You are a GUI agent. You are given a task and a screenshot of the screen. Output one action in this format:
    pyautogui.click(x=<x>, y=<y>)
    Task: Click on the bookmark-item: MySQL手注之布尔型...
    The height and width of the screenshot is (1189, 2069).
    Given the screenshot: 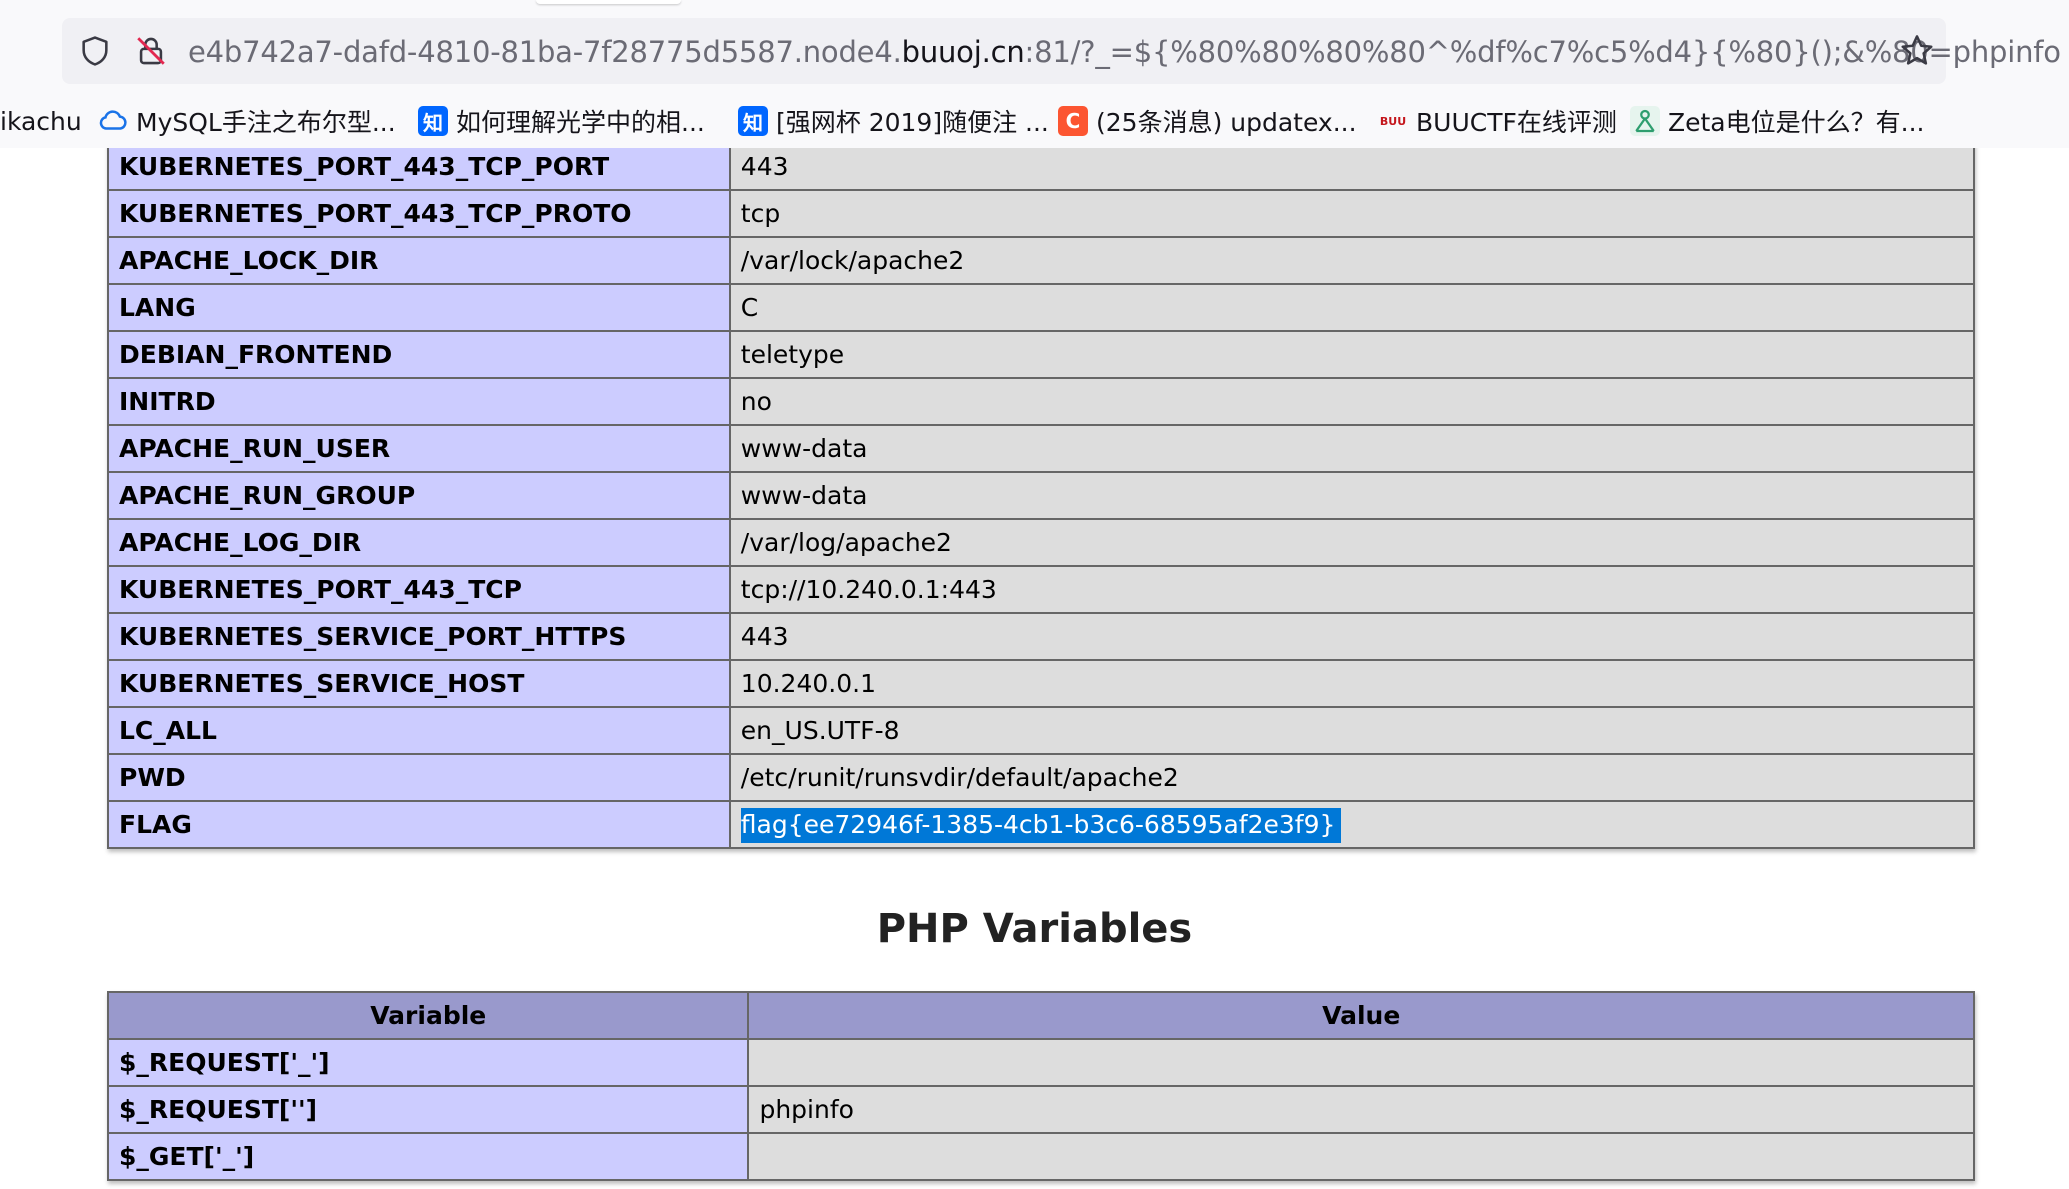 What is the action you would take?
    pyautogui.click(x=247, y=121)
    